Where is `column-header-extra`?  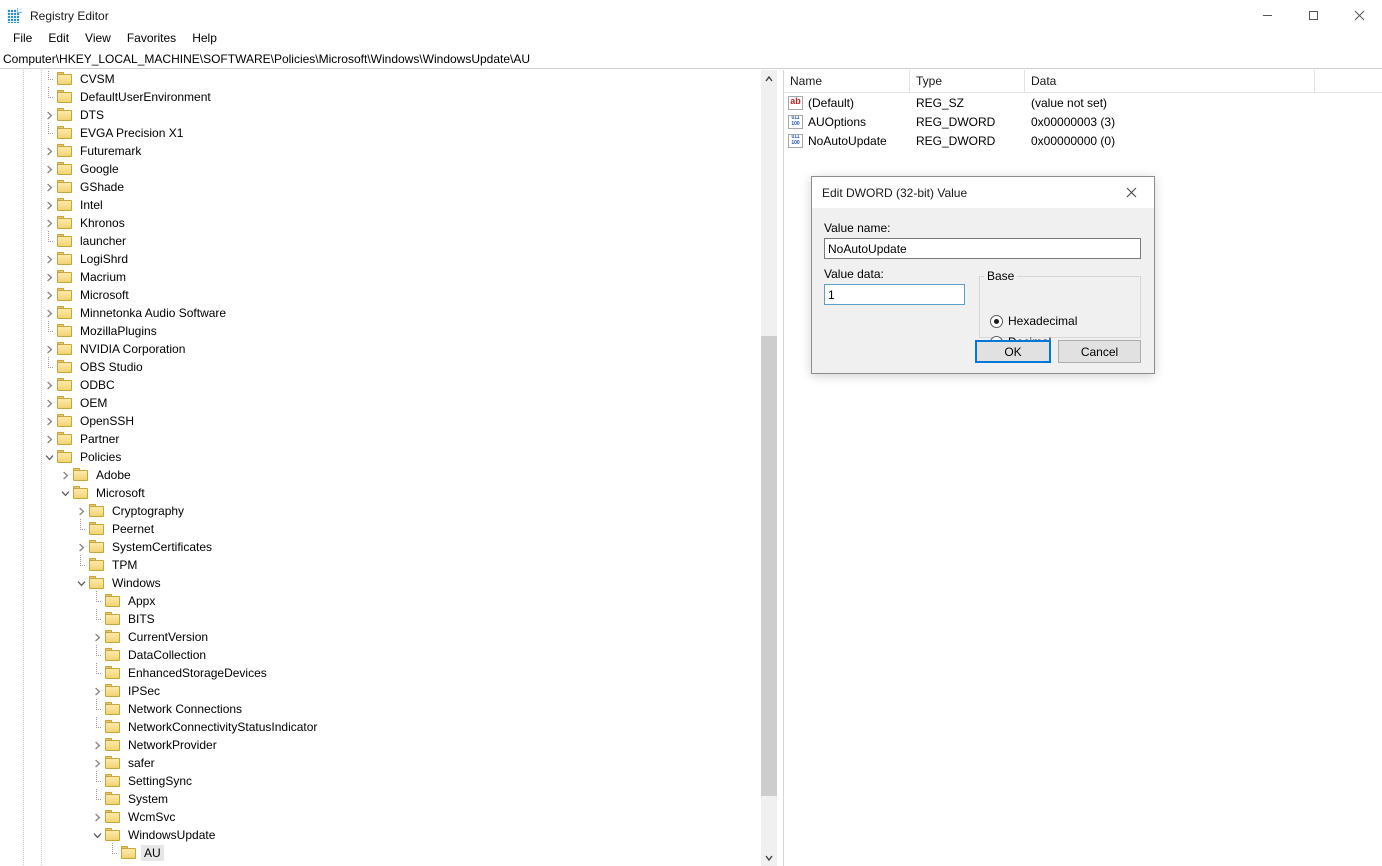 column-header-extra is located at coordinates (1348, 81).